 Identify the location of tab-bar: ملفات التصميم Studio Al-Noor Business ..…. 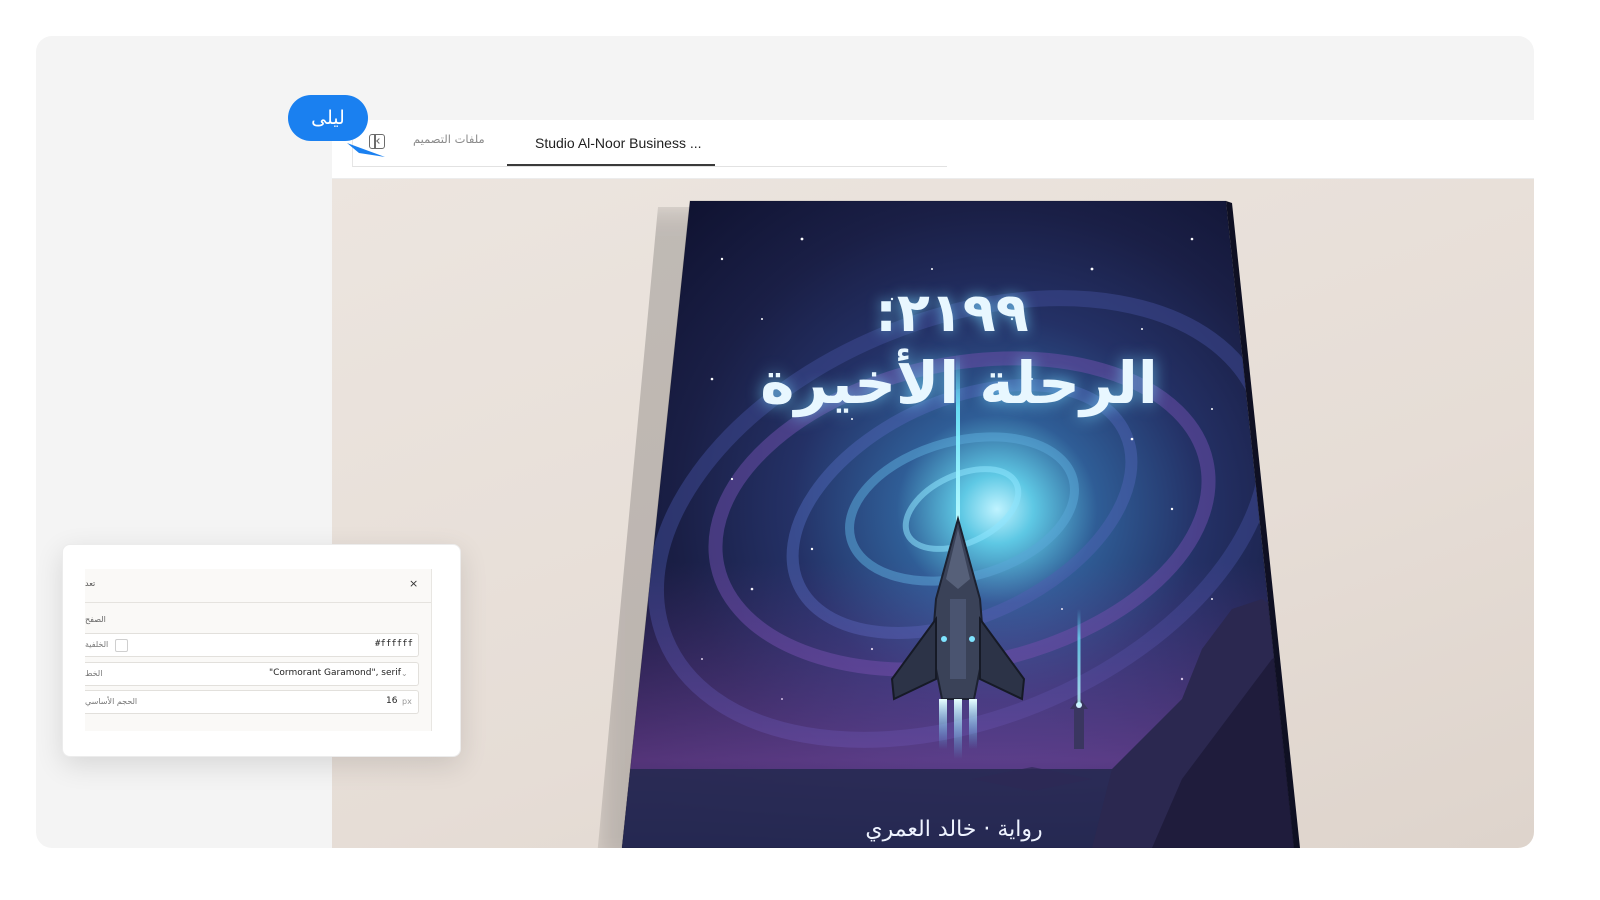
(933, 149).